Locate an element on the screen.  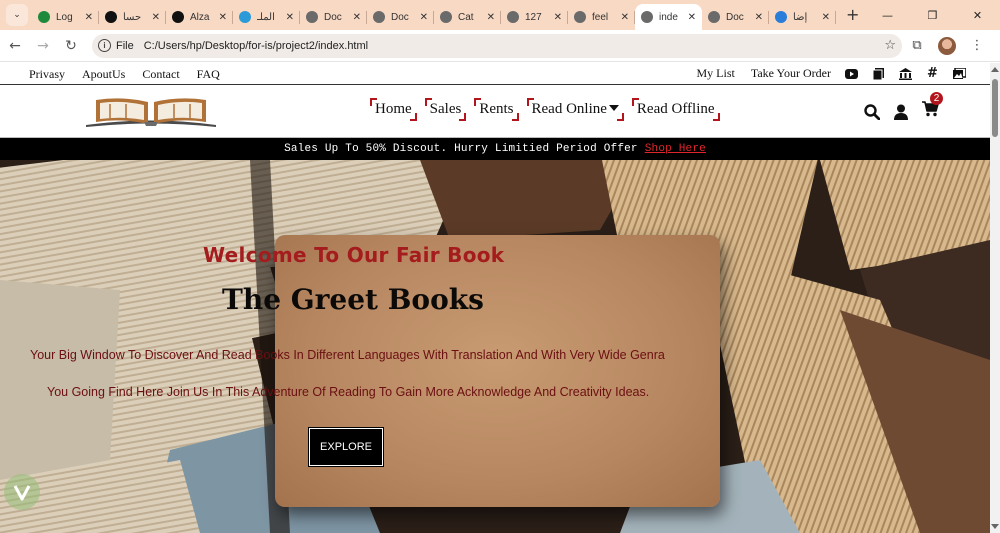
tab-title: Cat is located at coordinates (466, 17).